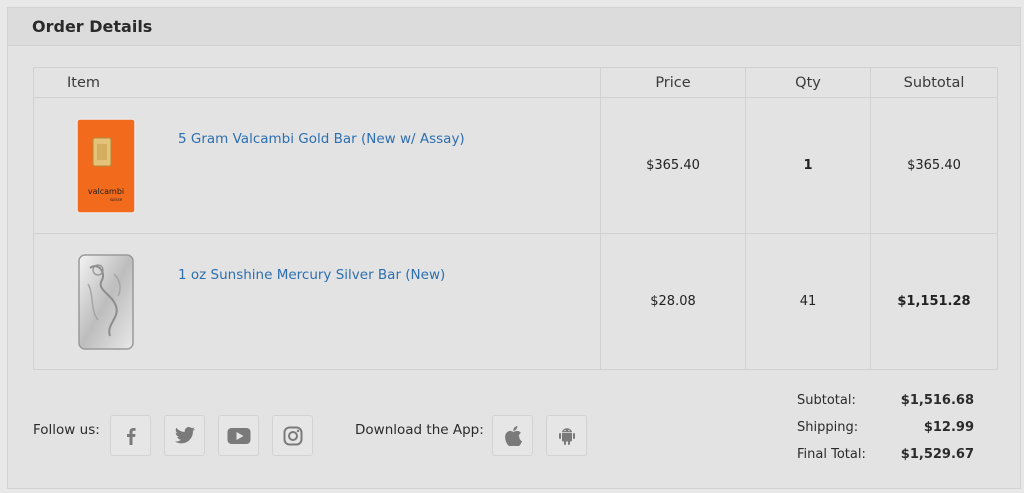  Describe the element at coordinates (673, 82) in the screenshot. I see `header-price: Price` at that location.